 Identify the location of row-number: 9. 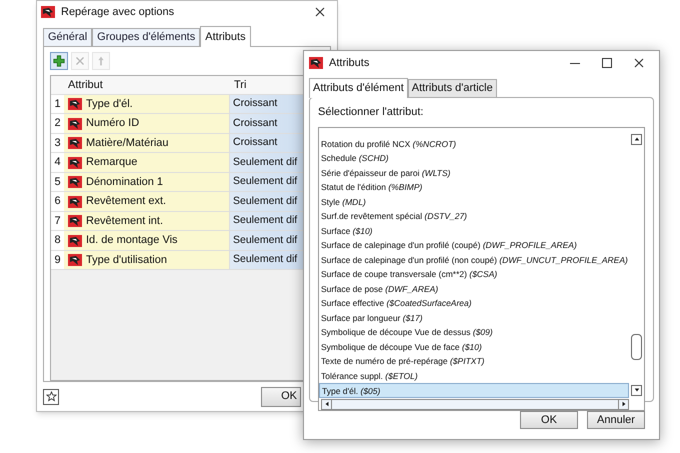
(57, 260).